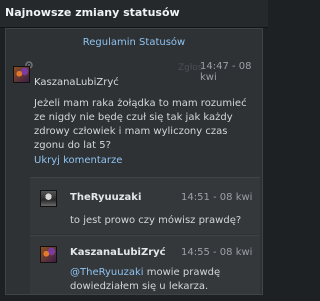 The height and width of the screenshot is (301, 320). What do you see at coordinates (78, 160) in the screenshot?
I see `hide-comments-link: Ukryj komentarze` at bounding box center [78, 160].